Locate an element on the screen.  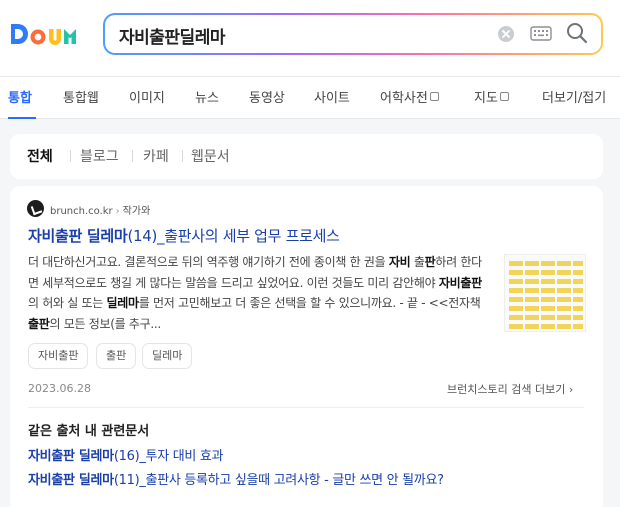
divider is located at coordinates (306, 407).